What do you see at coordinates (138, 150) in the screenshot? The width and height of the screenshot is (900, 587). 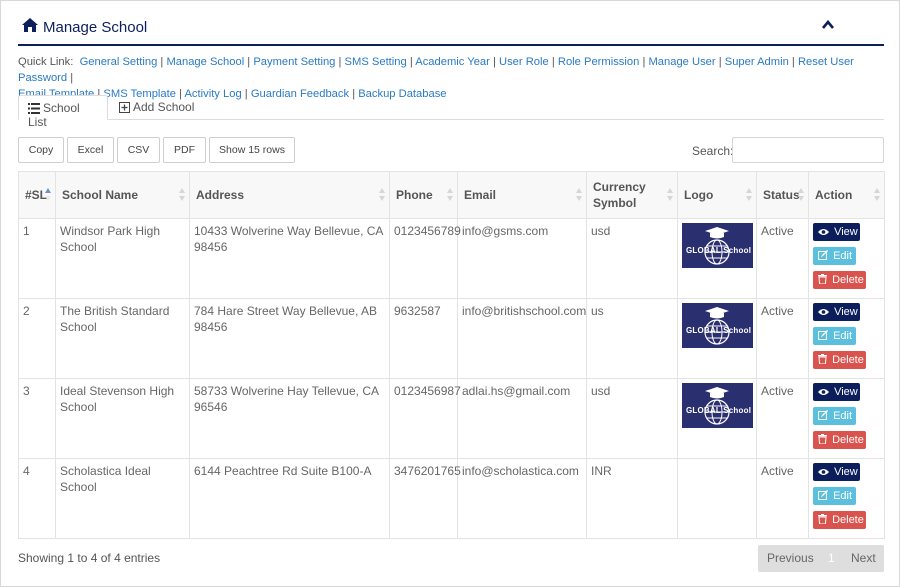 I see `csv-button: CSV` at bounding box center [138, 150].